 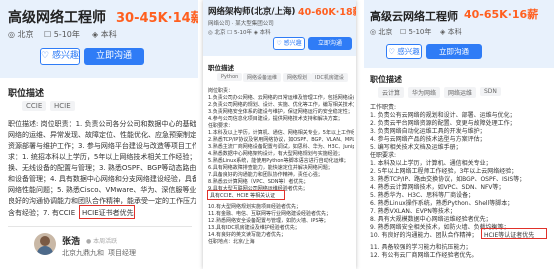 What do you see at coordinates (460, 92) in the screenshot?
I see `tag: 网络运维` at bounding box center [460, 92].